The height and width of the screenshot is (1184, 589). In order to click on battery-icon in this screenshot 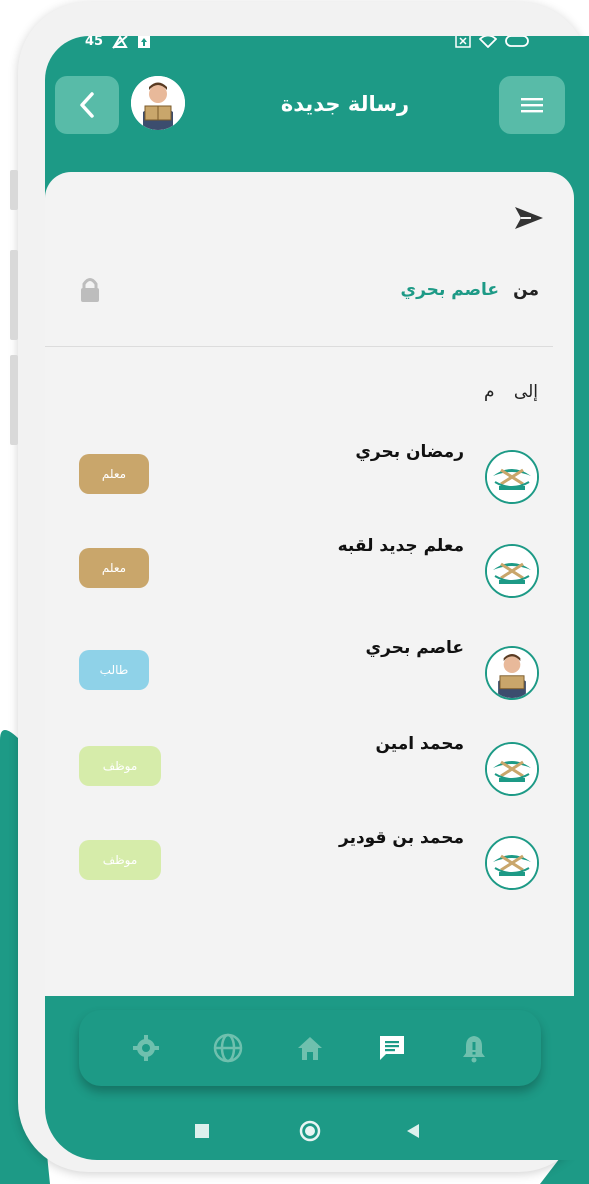, I will do `click(517, 41)`.